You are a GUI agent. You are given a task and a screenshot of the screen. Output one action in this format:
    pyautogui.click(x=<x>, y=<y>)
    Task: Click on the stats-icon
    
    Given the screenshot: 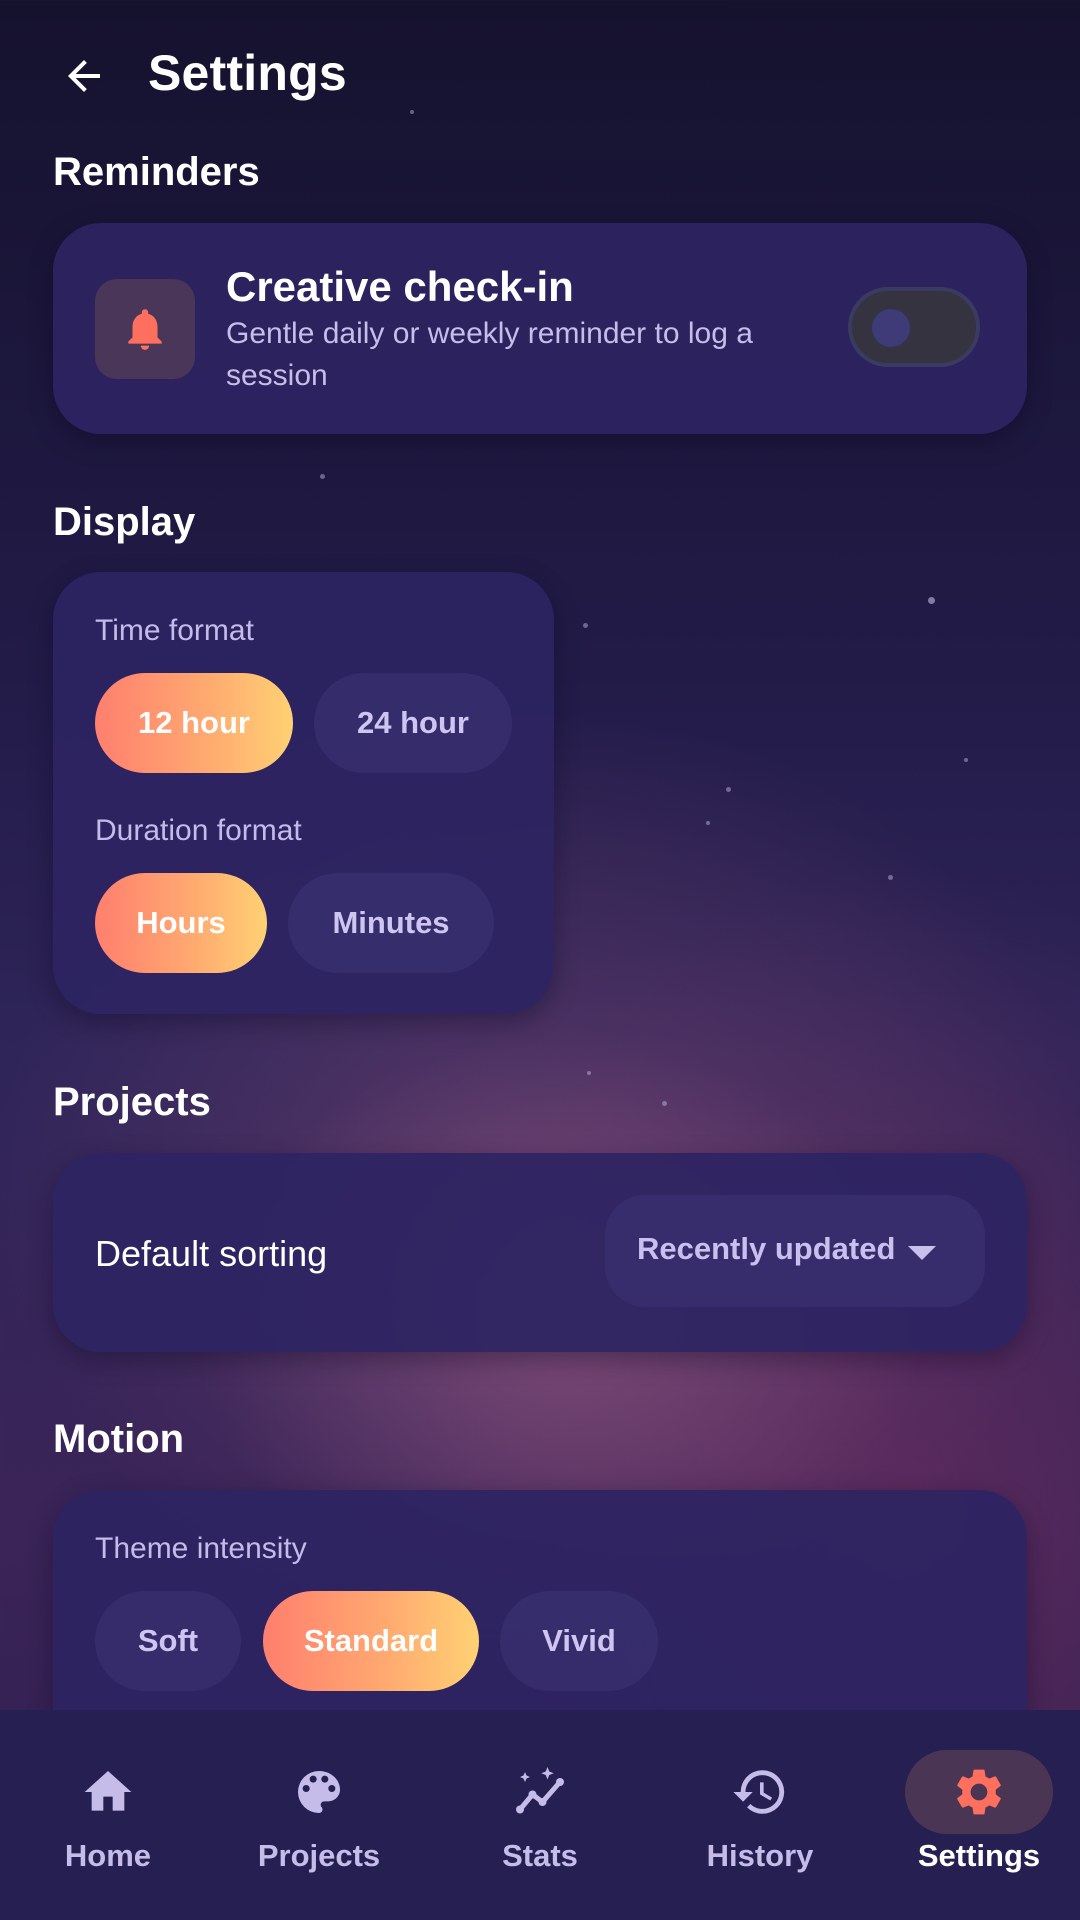 What is the action you would take?
    pyautogui.click(x=540, y=1790)
    